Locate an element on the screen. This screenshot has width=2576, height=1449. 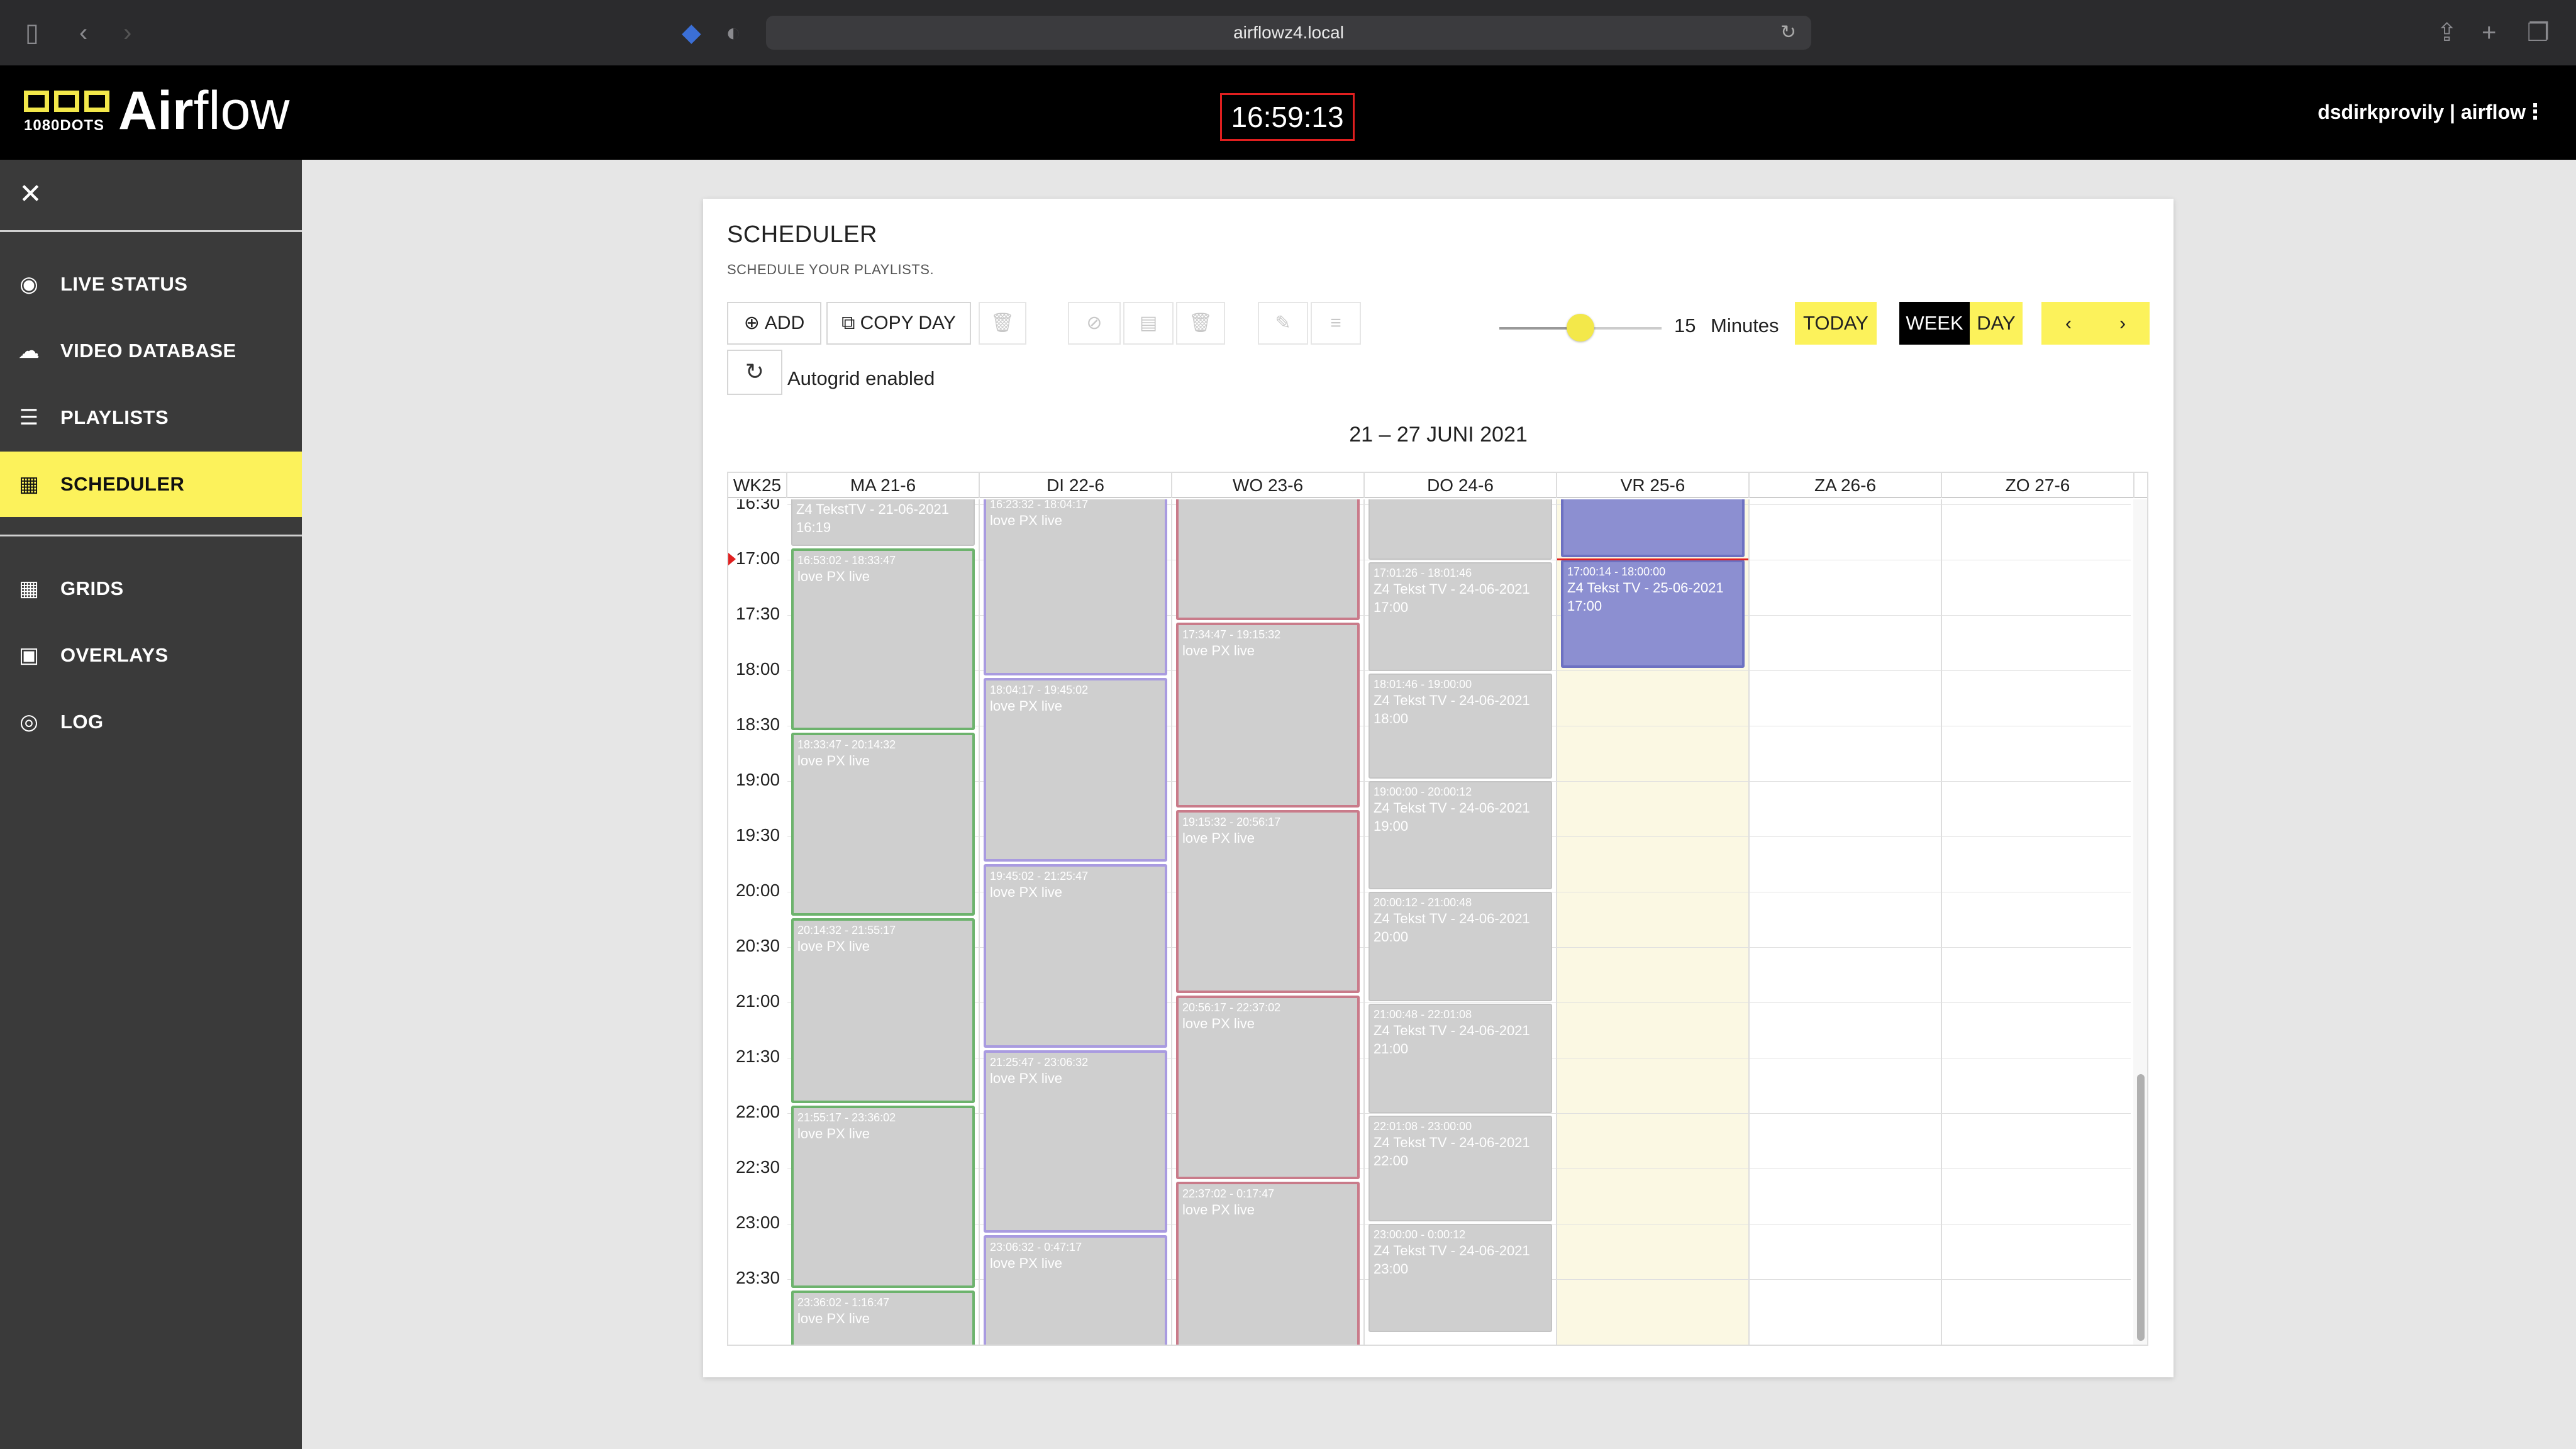
day-header: VR 25-6 is located at coordinates (1653, 485).